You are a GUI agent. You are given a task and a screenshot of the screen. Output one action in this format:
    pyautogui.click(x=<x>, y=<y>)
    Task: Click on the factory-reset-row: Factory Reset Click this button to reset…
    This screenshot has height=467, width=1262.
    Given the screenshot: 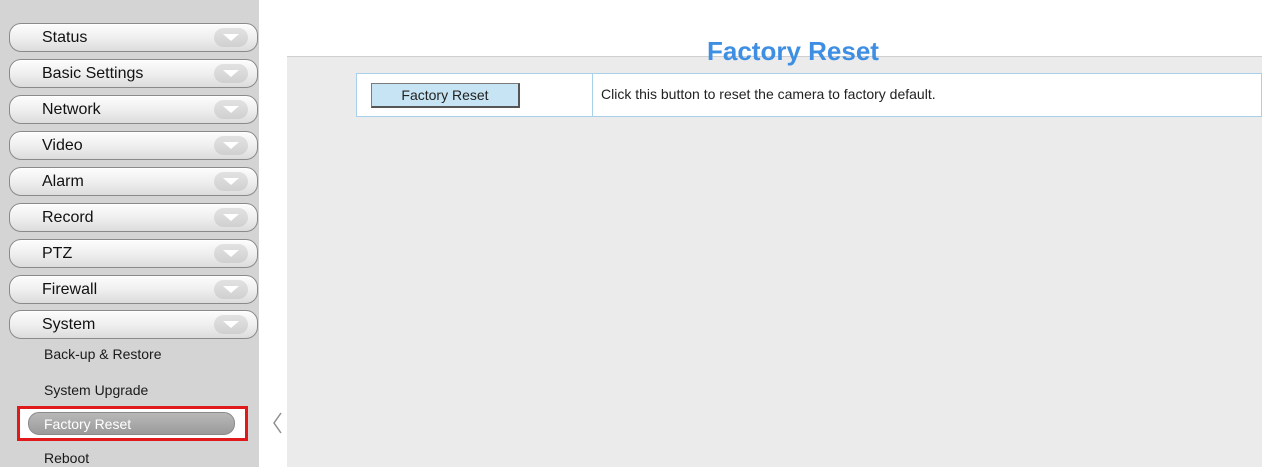 What is the action you would take?
    pyautogui.click(x=809, y=95)
    